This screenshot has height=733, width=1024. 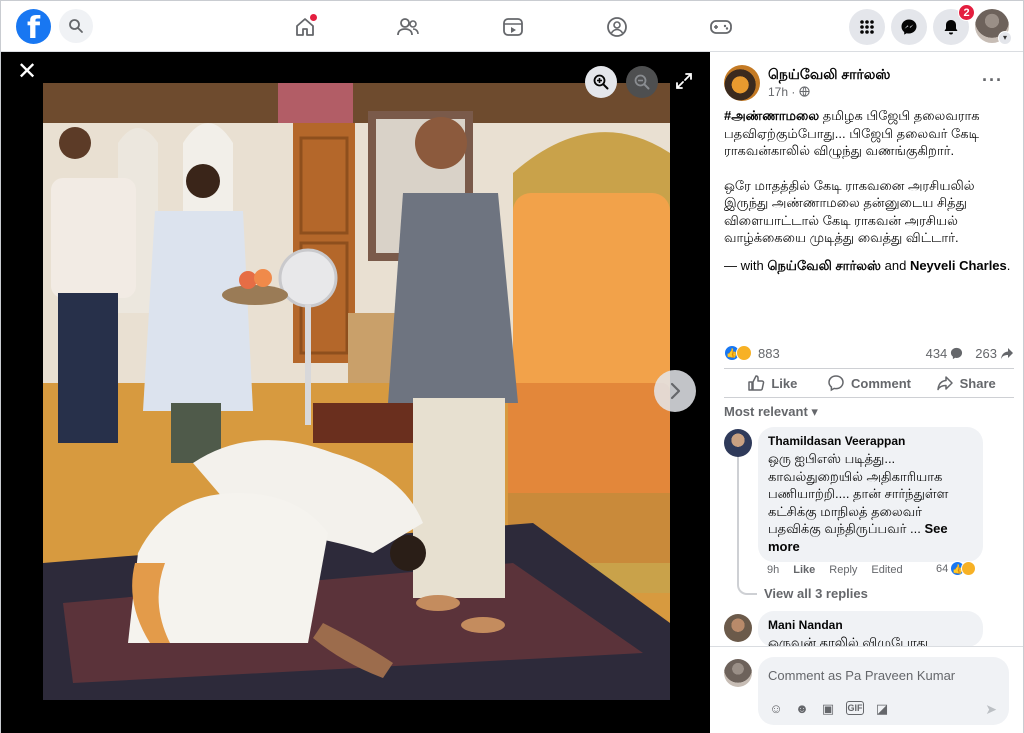 I want to click on post-timestamp: 17h ·, so click(x=789, y=92).